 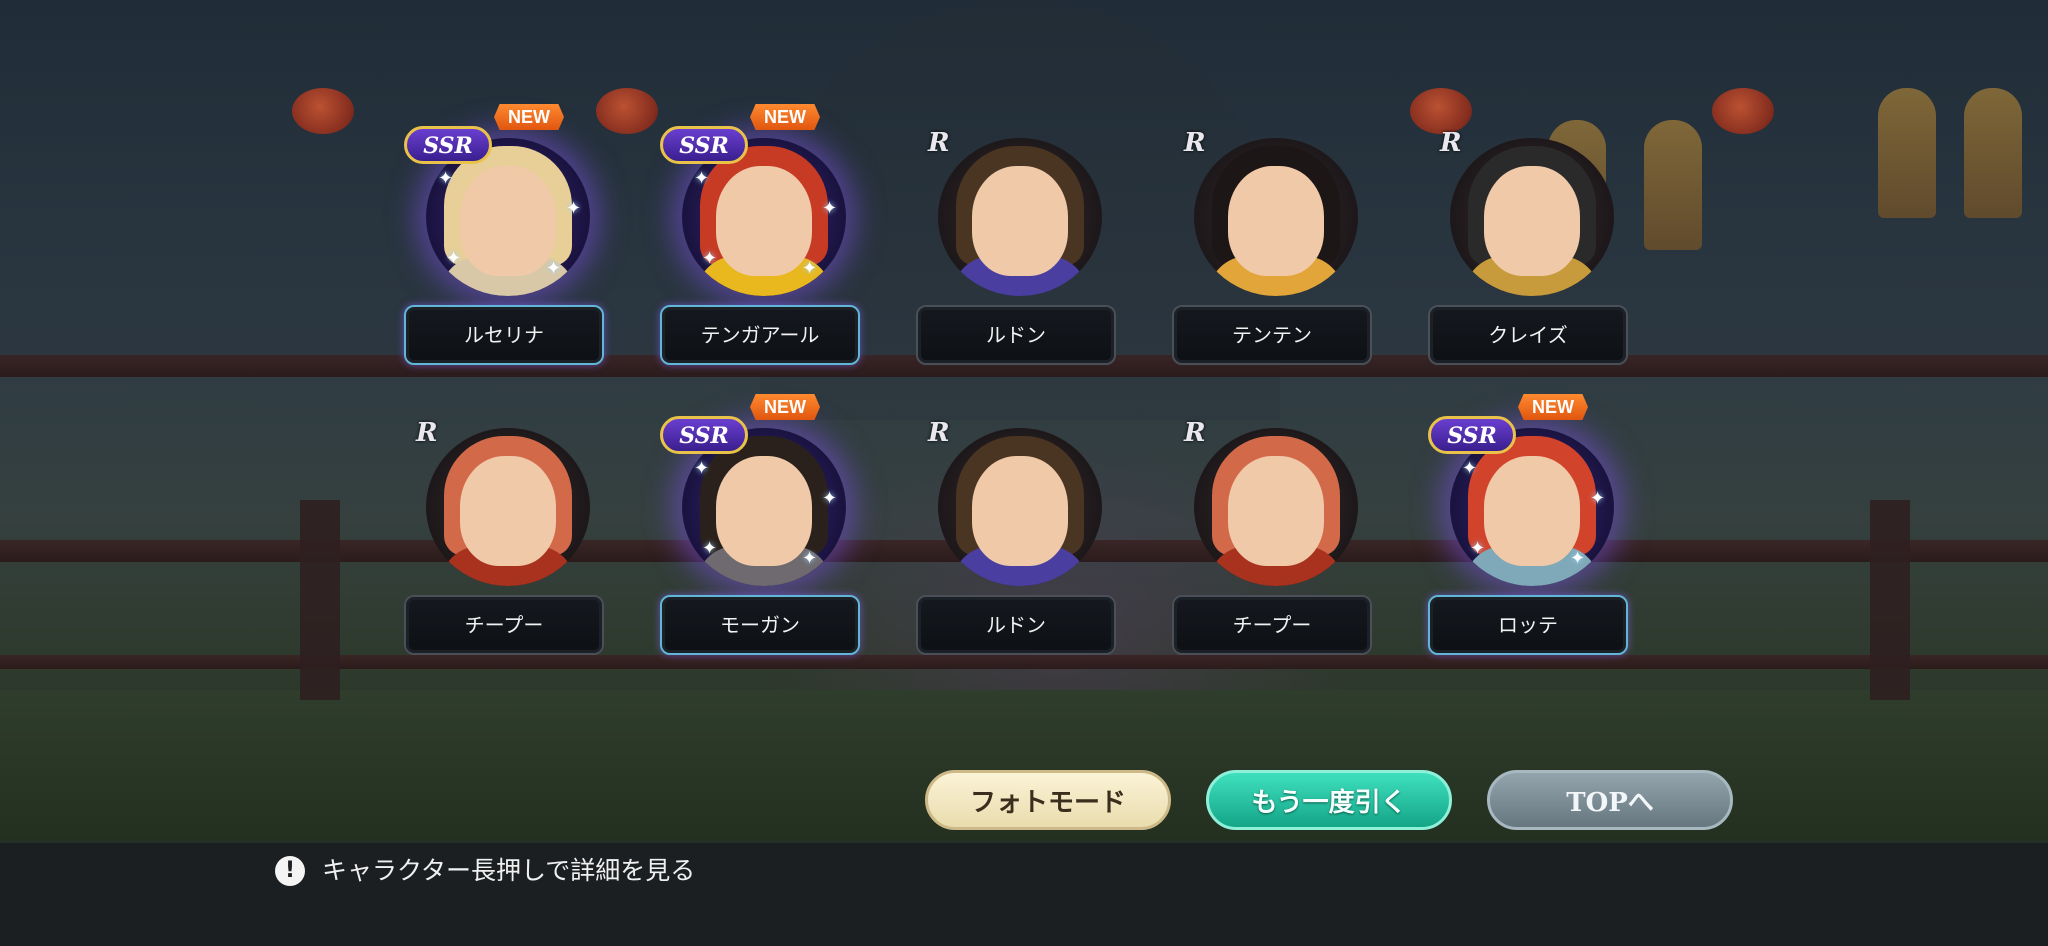 What do you see at coordinates (509, 870) in the screenshot?
I see `hint-text: キャラクター長押しで詳細を見る` at bounding box center [509, 870].